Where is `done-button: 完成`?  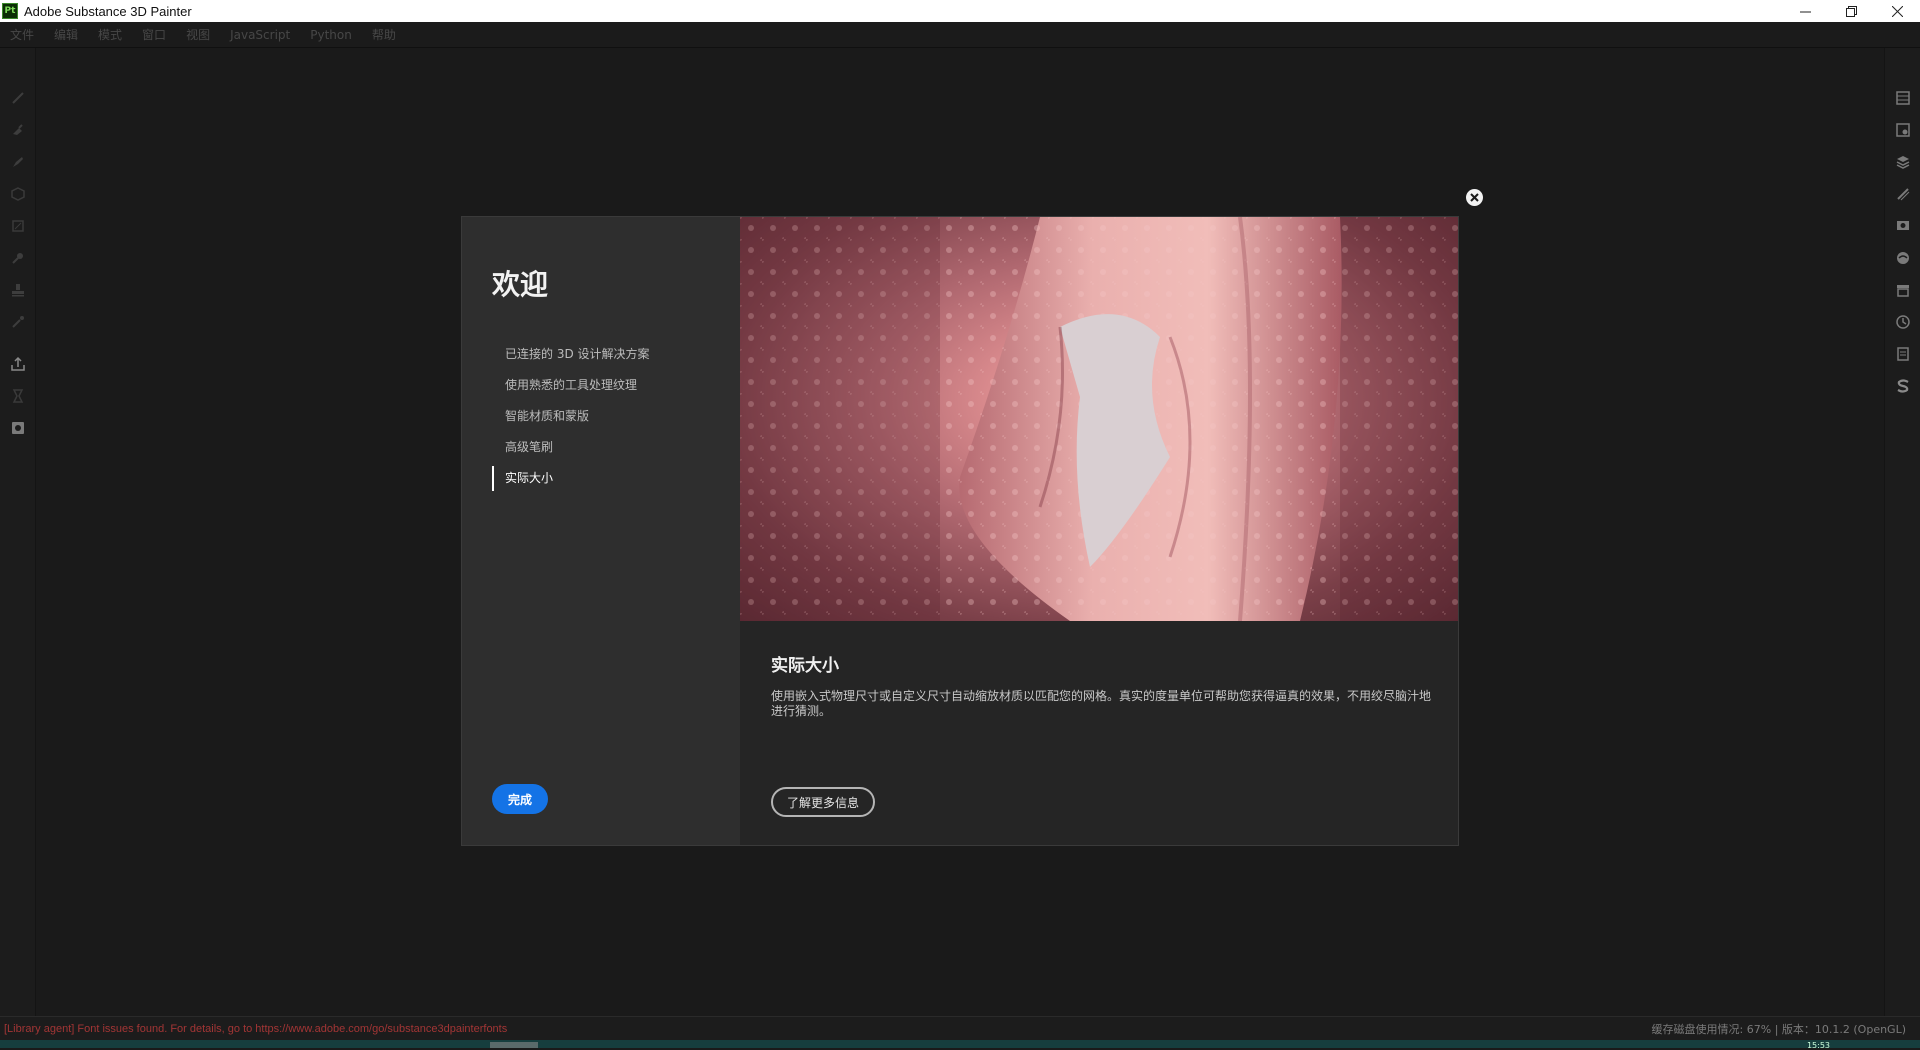 done-button: 完成 is located at coordinates (520, 799).